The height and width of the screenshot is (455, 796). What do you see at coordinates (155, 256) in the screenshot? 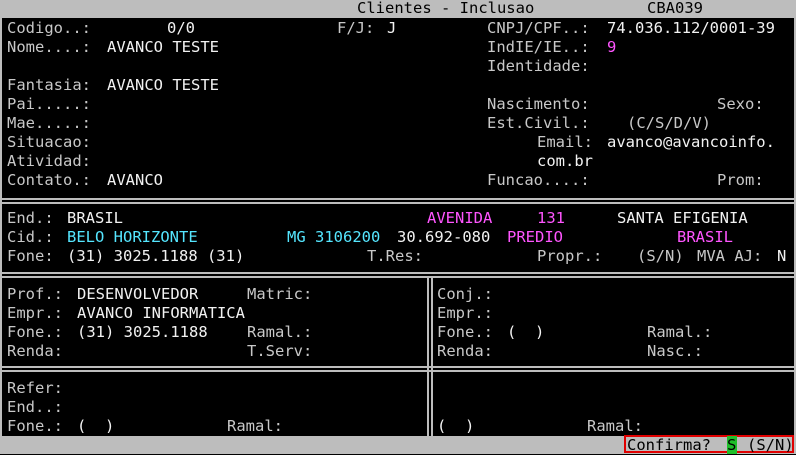
I see `fone-field: (31) 3025.1188 (31)` at bounding box center [155, 256].